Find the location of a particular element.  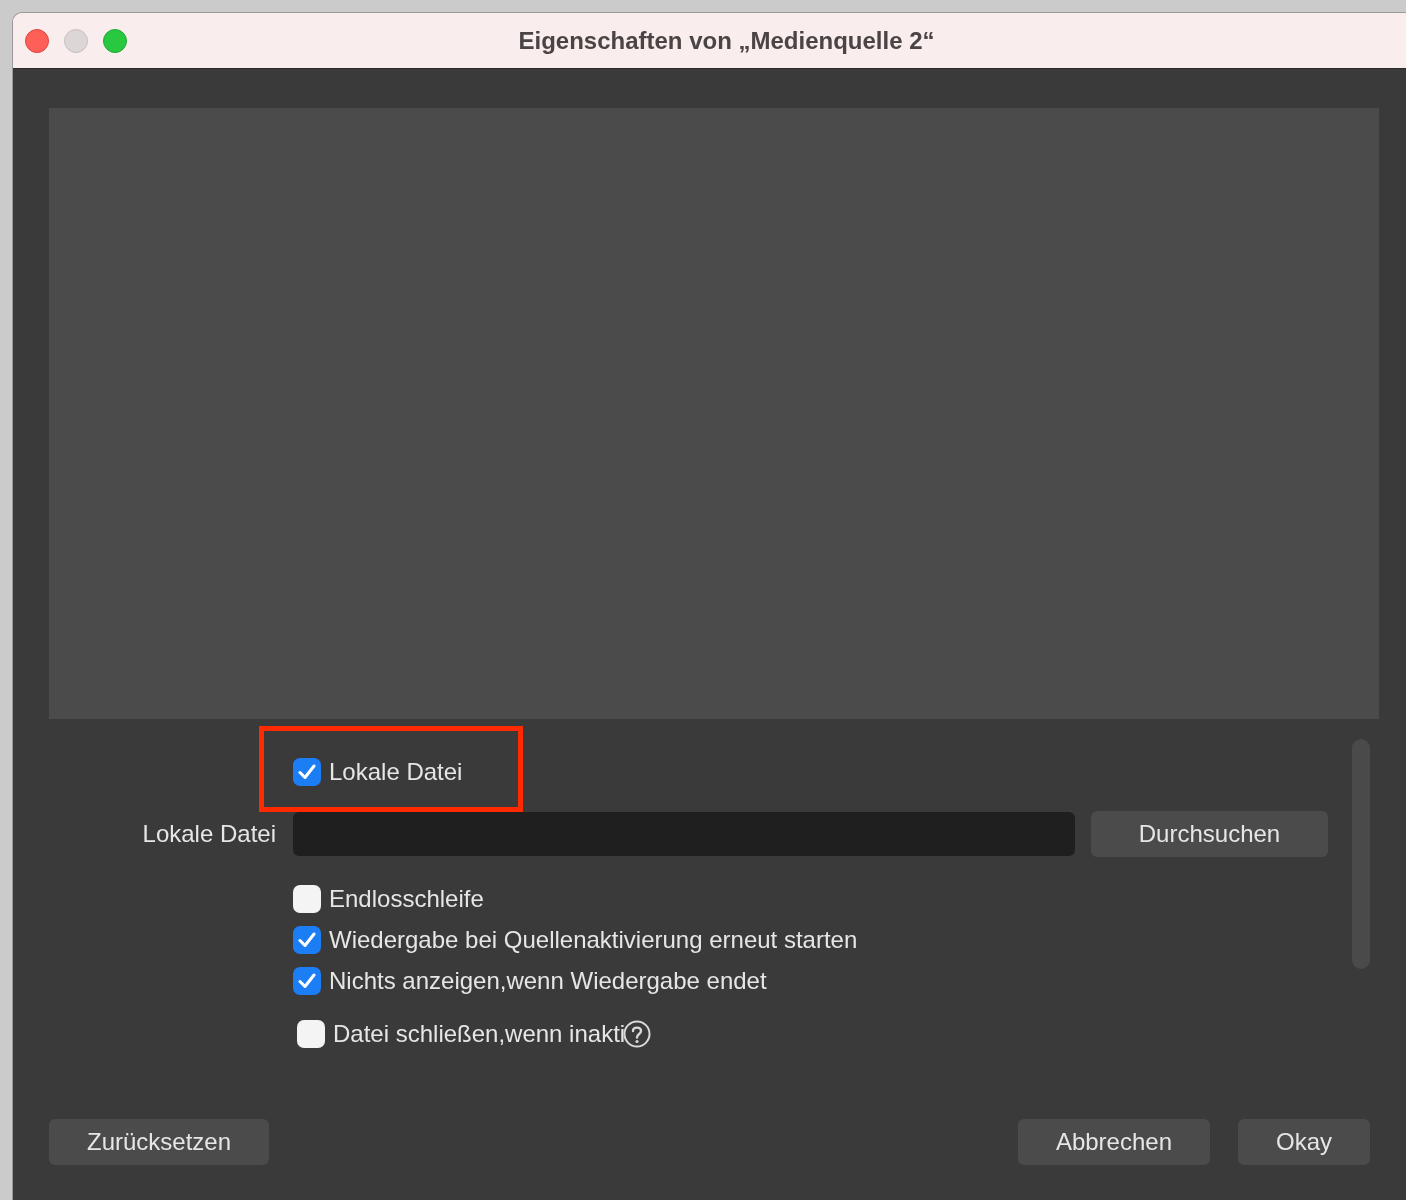

browse-button: Durchsuchen is located at coordinates (1209, 834).